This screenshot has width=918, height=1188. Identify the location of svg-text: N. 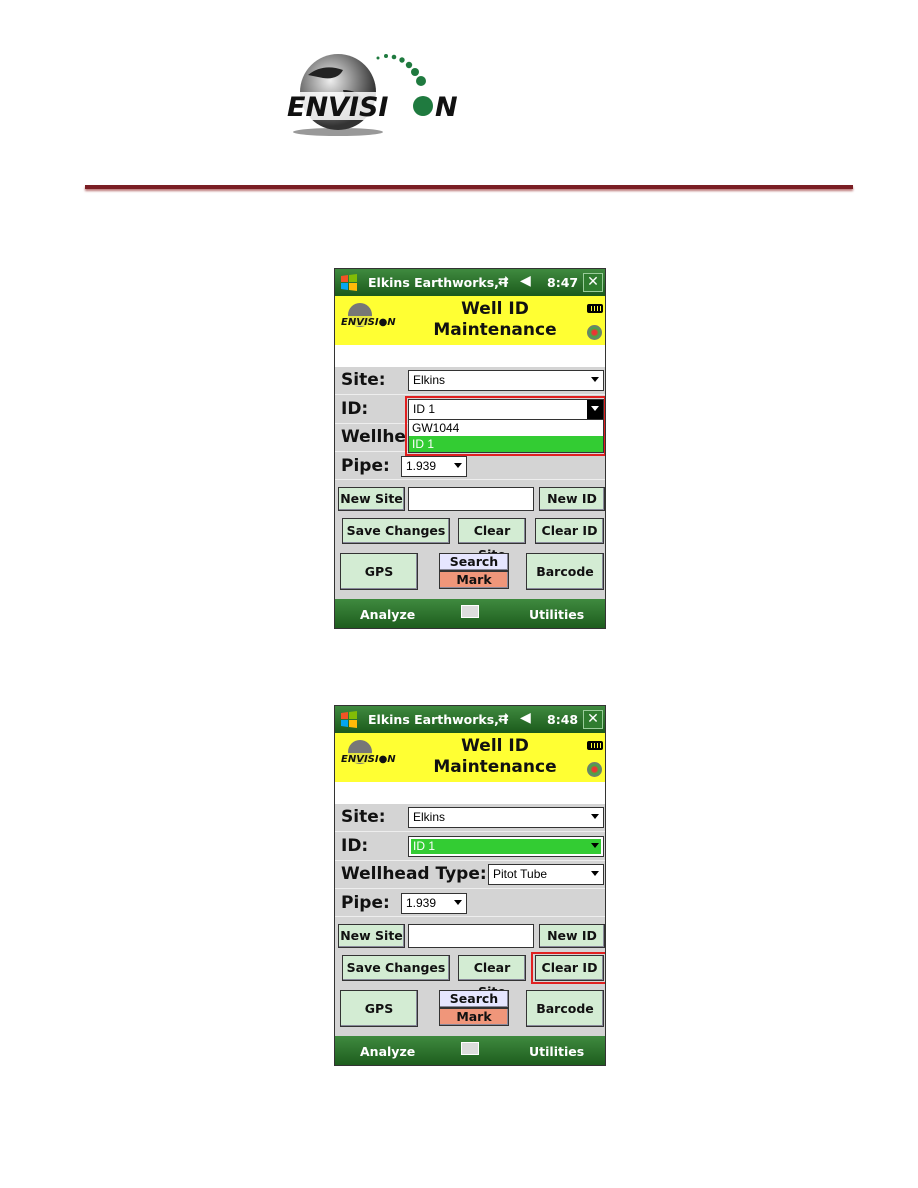
(446, 107).